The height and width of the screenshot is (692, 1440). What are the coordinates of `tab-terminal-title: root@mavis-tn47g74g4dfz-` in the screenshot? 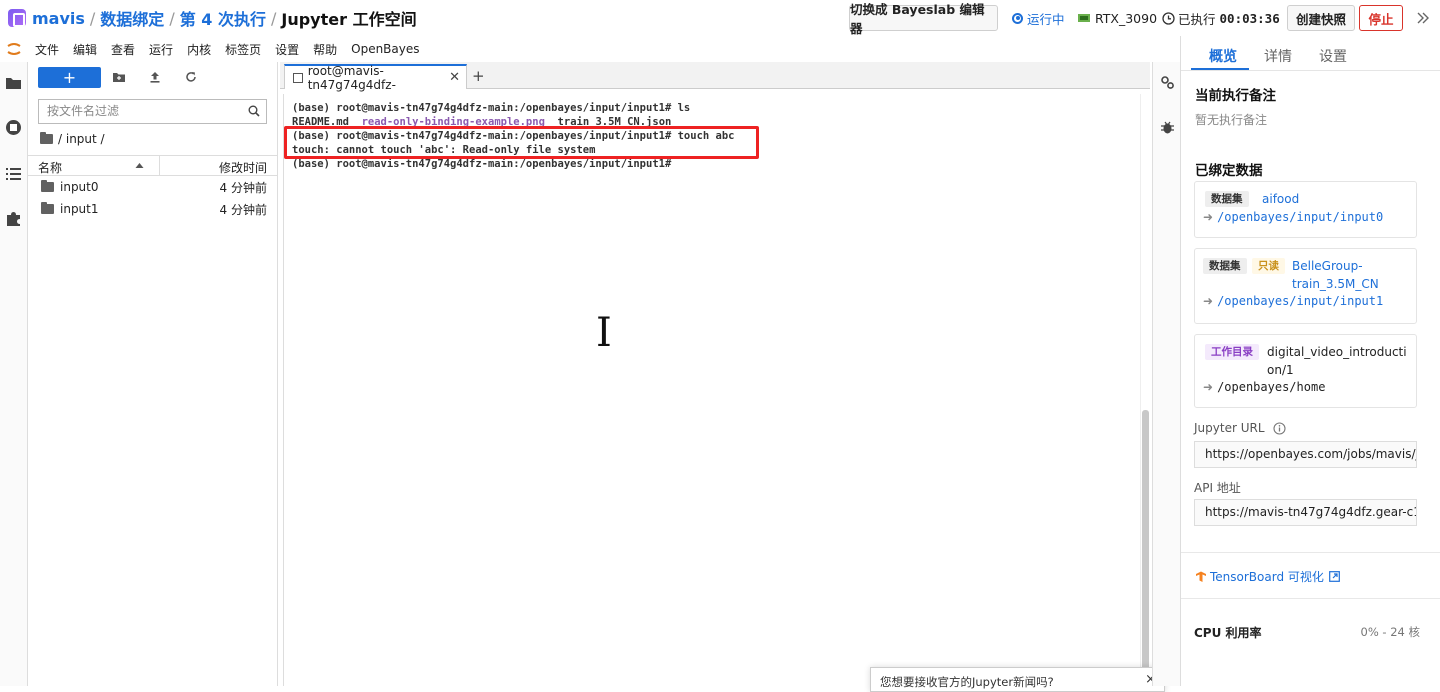 It's located at (351, 77).